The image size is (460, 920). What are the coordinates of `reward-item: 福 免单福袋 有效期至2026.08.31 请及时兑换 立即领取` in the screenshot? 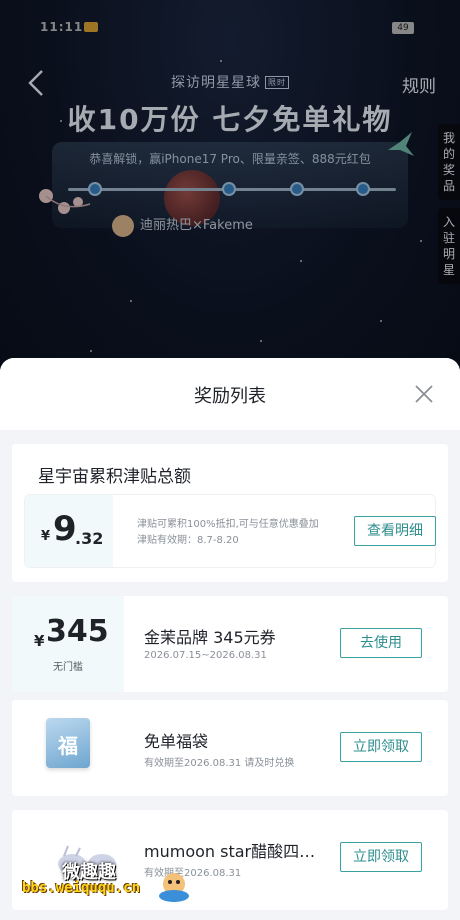 It's located at (230, 748).